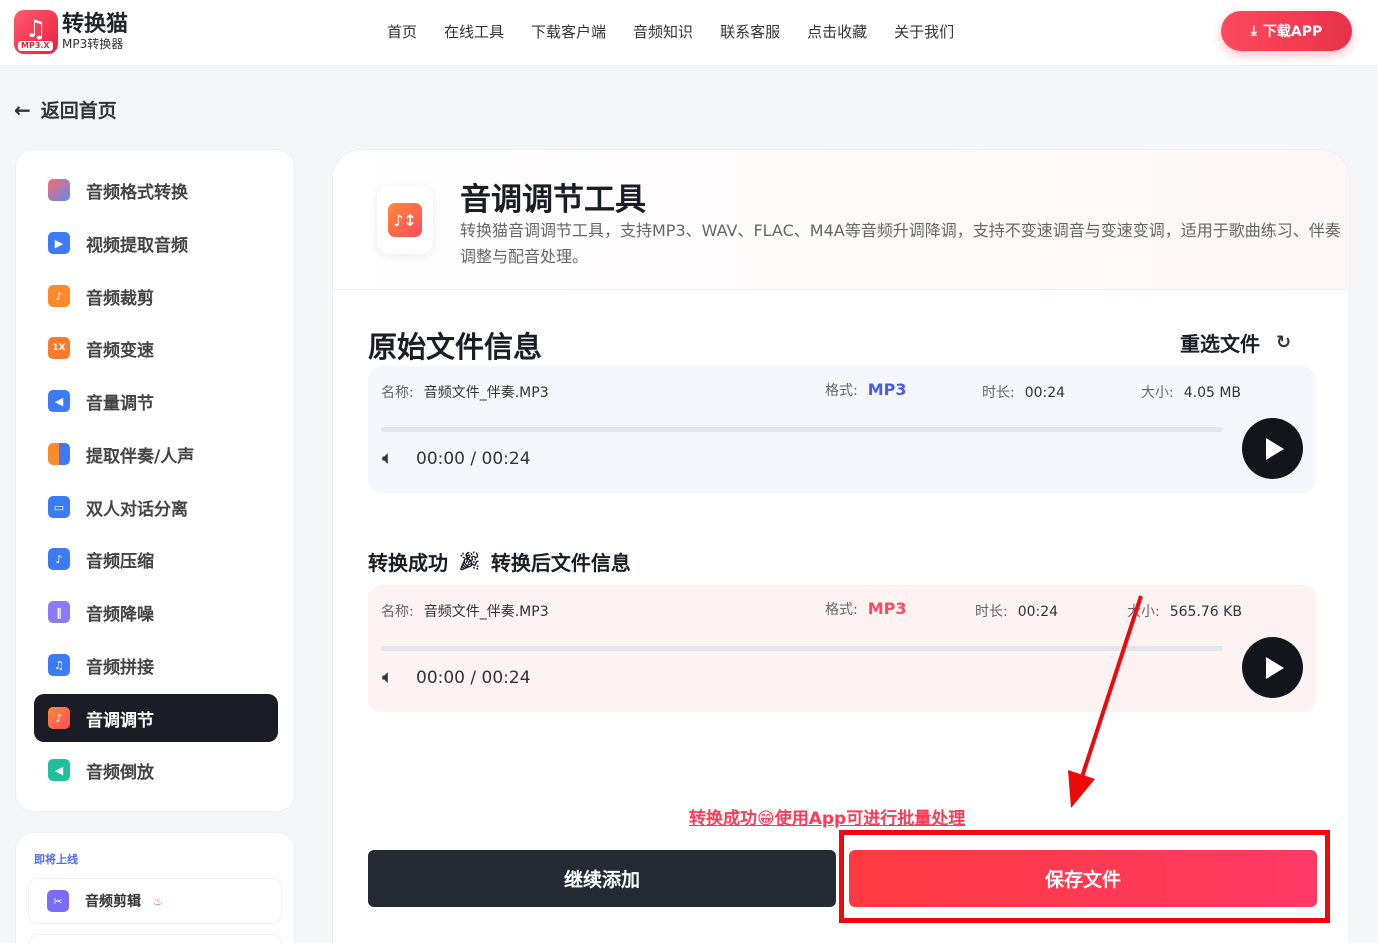  What do you see at coordinates (120, 298) in the screenshot?
I see `sidebar-item-label: 音频裁剪` at bounding box center [120, 298].